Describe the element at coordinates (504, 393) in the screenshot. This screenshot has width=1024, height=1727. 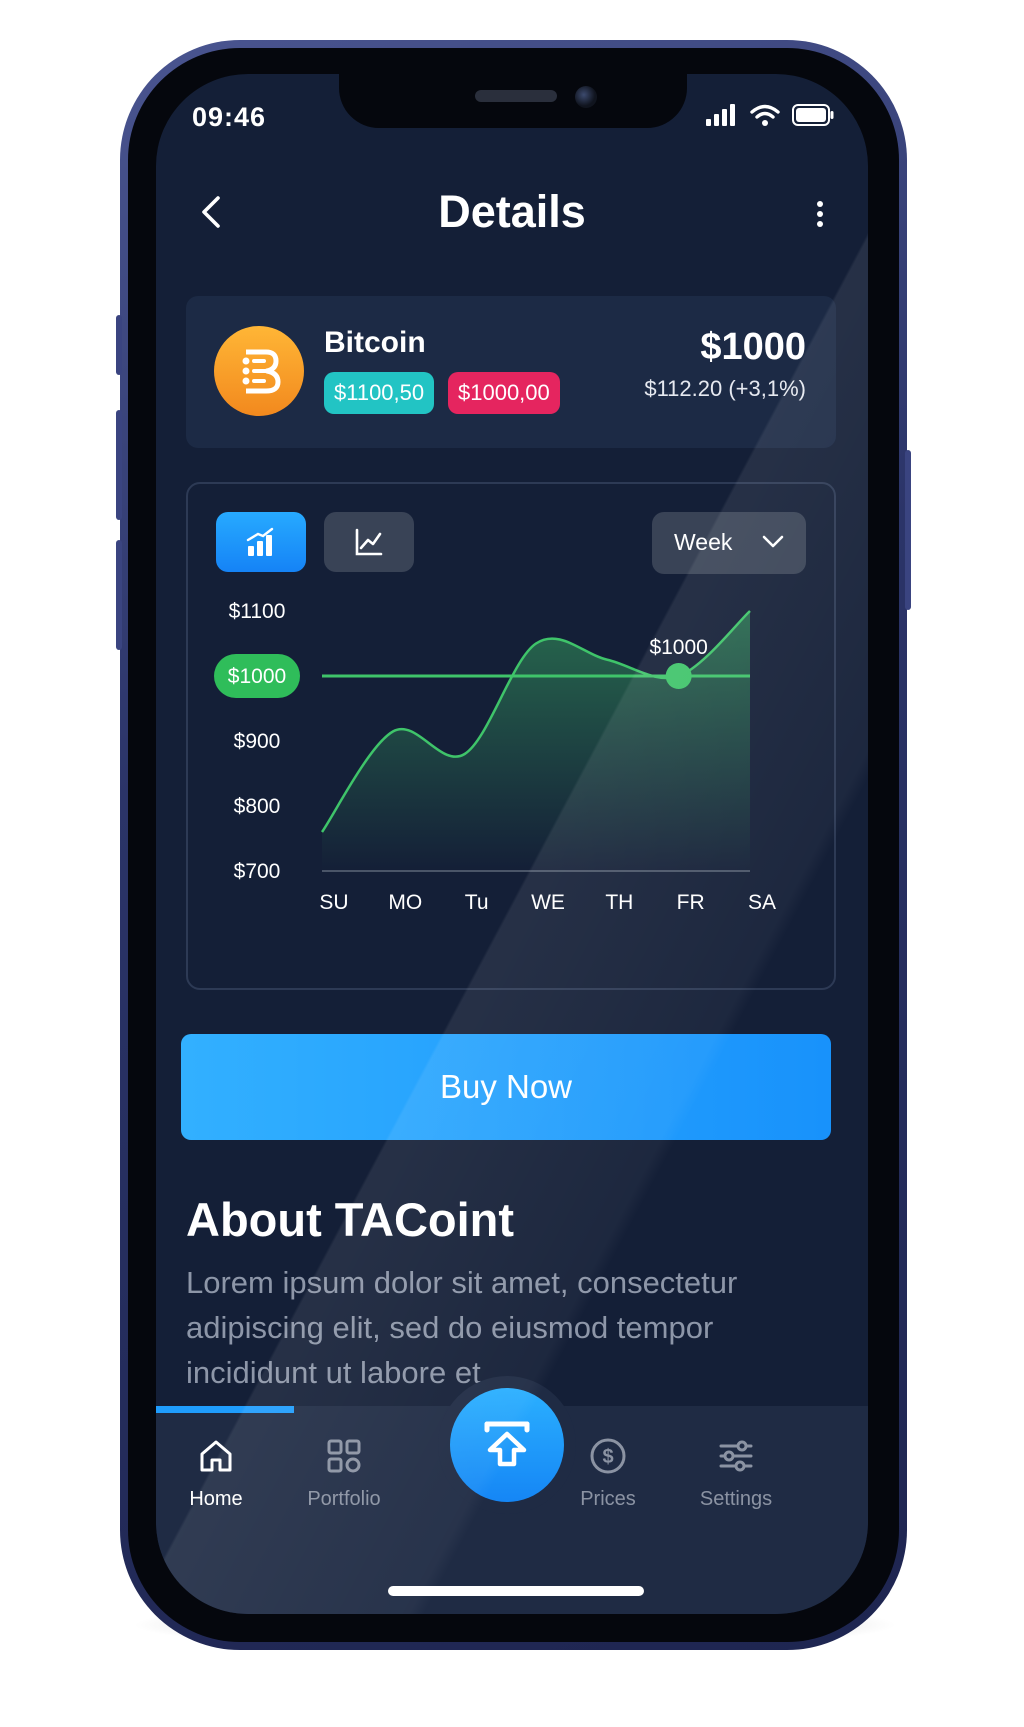
I see `sell-price-badge: $1000,00` at that location.